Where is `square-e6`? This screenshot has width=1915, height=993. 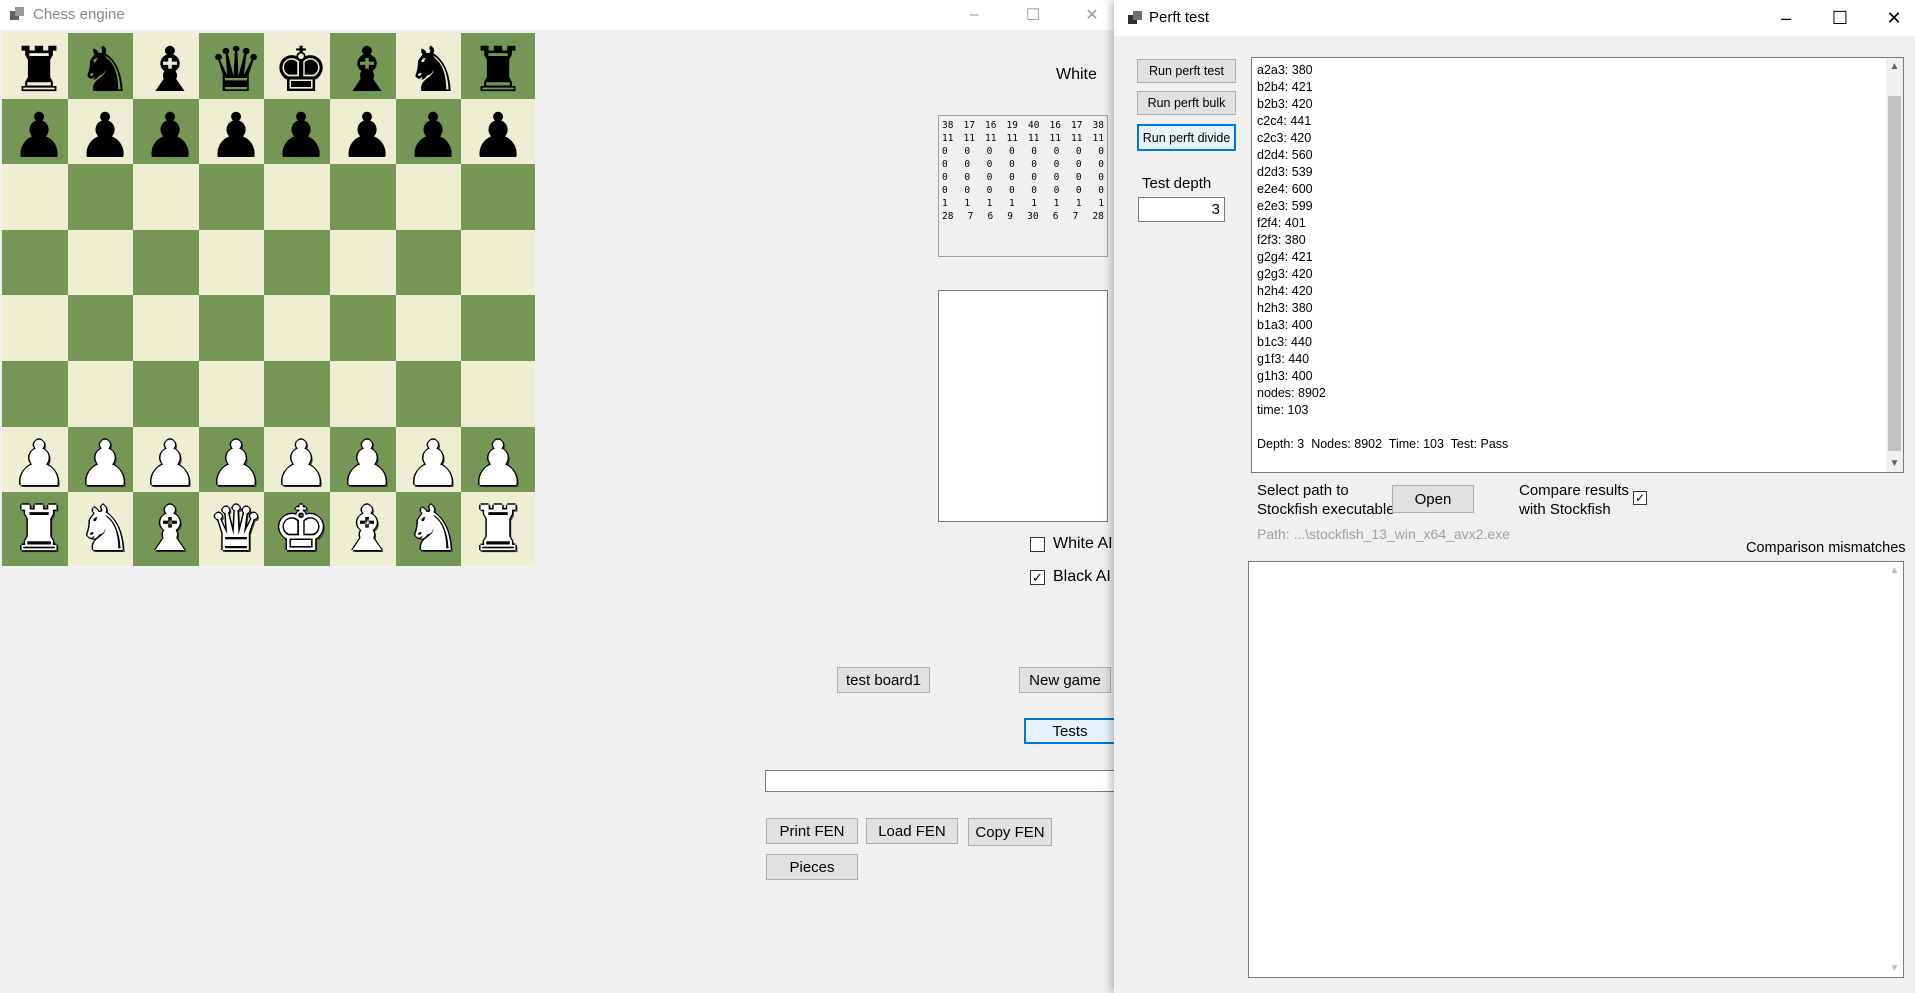
square-e6 is located at coordinates (301, 201).